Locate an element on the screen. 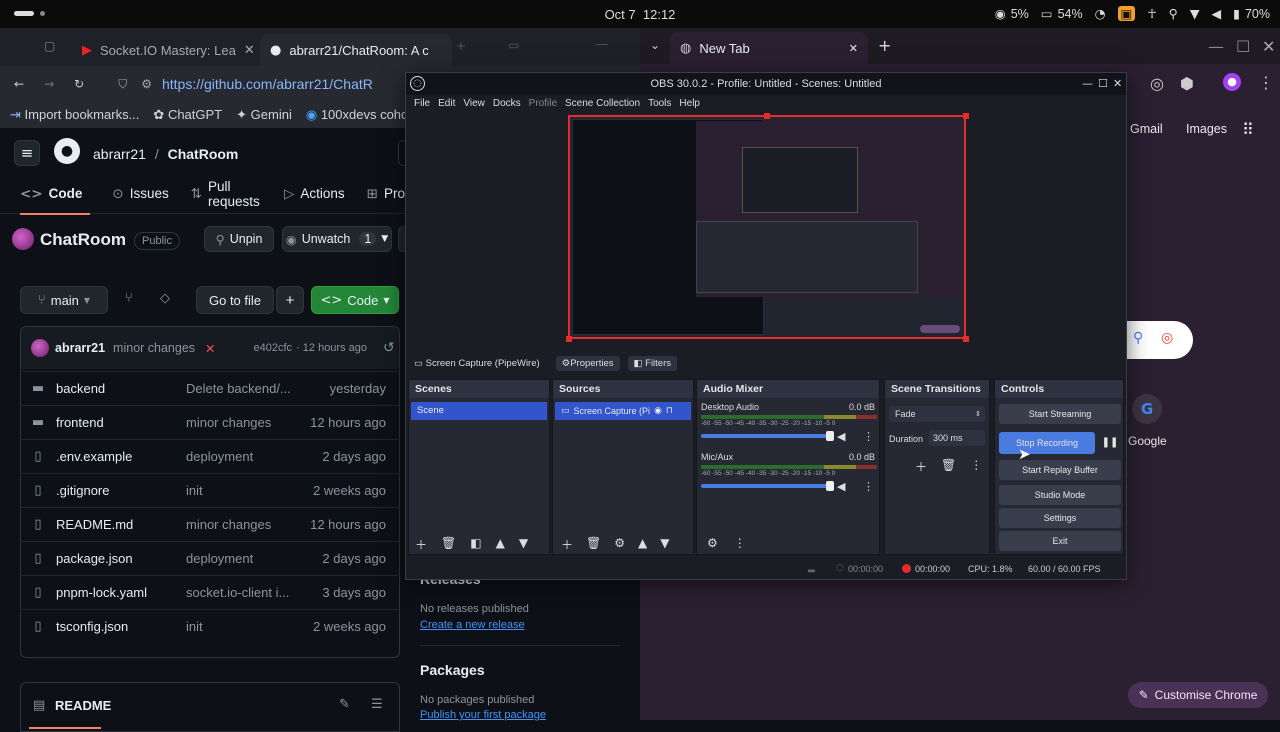 The height and width of the screenshot is (732, 1280). speaker-icon: ◀ is located at coordinates (841, 436).